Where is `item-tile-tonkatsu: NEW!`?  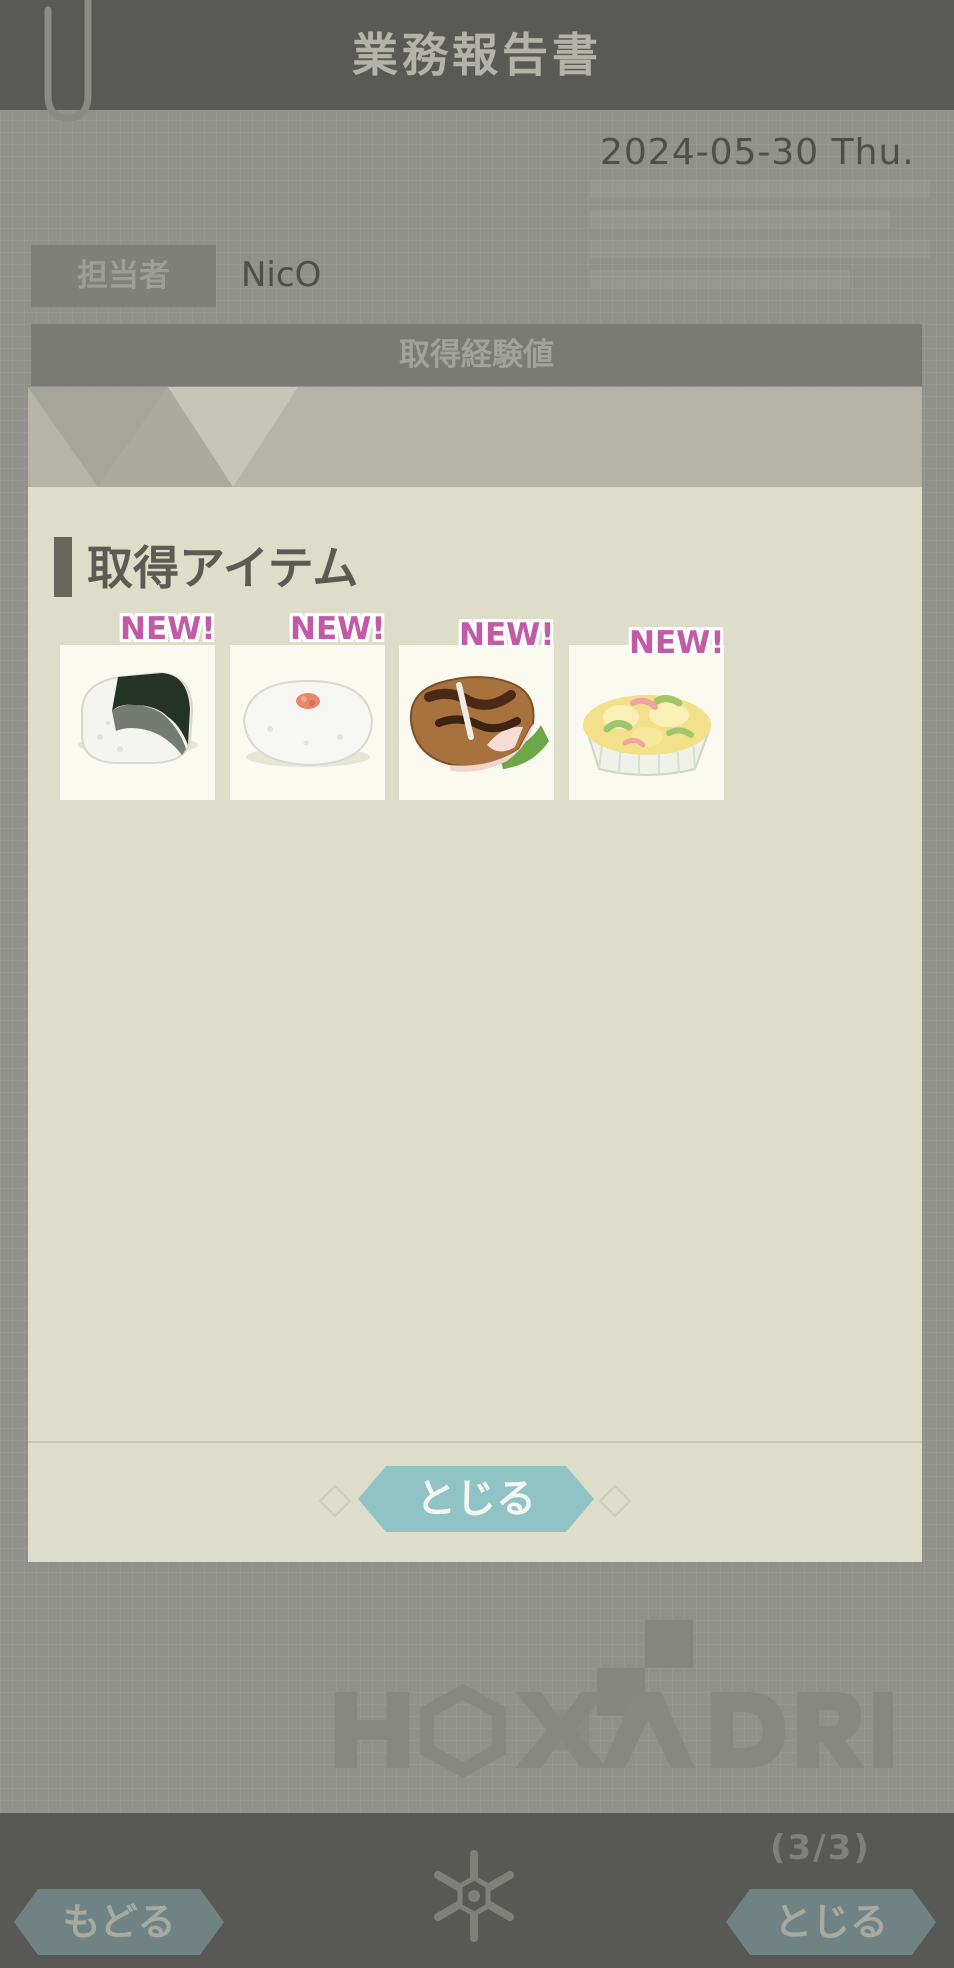
item-tile-tonkatsu: NEW! is located at coordinates (476, 708).